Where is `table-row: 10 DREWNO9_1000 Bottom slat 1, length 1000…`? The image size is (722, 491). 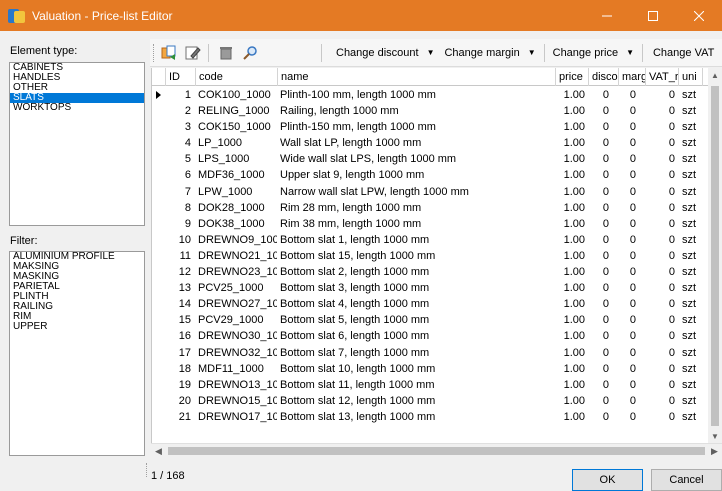 table-row: 10 DREWNO9_1000 Bottom slat 1, length 1000… is located at coordinates (430, 240).